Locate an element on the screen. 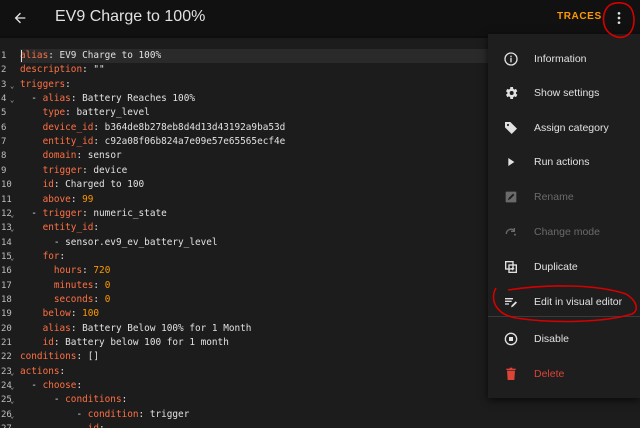  code-line: alias: Battery Below 100% for 1 Month is located at coordinates (136, 329).